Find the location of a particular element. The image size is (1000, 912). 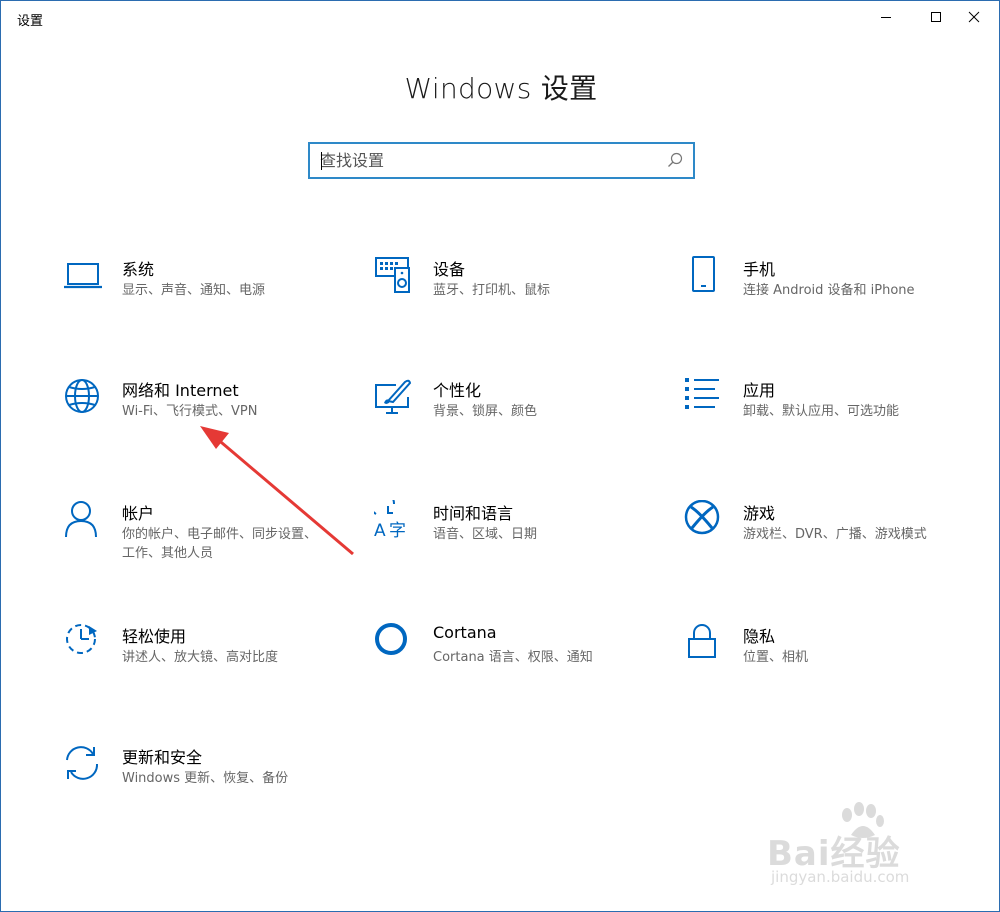

tile-title: 设备 is located at coordinates (449, 269).